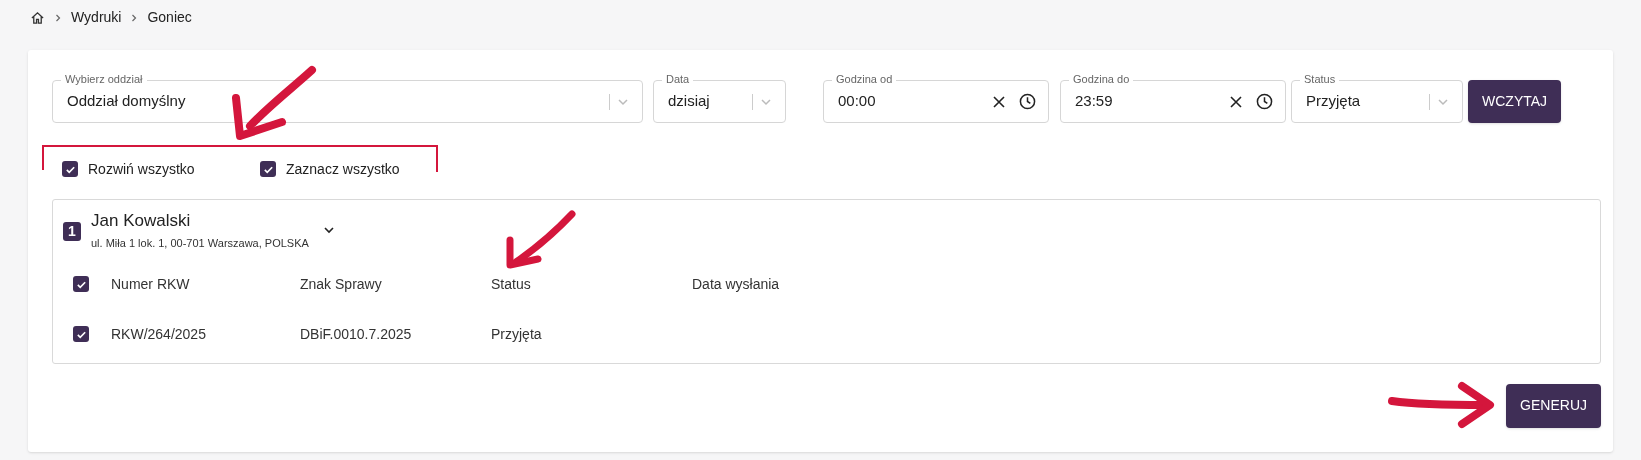 The image size is (1641, 460). What do you see at coordinates (141, 221) in the screenshot?
I see `recipient-name: Jan Kowalski` at bounding box center [141, 221].